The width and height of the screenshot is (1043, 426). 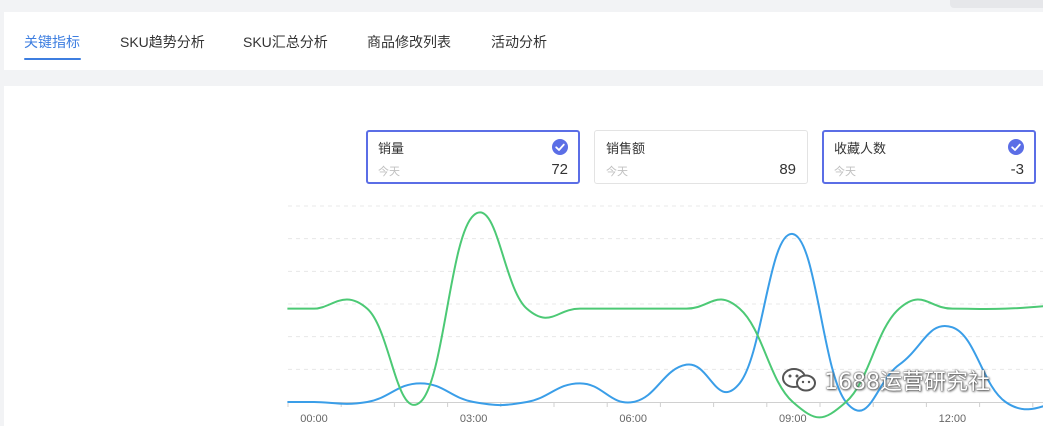 What do you see at coordinates (52, 42) in the screenshot?
I see `tab-key-metrics: 关键指标` at bounding box center [52, 42].